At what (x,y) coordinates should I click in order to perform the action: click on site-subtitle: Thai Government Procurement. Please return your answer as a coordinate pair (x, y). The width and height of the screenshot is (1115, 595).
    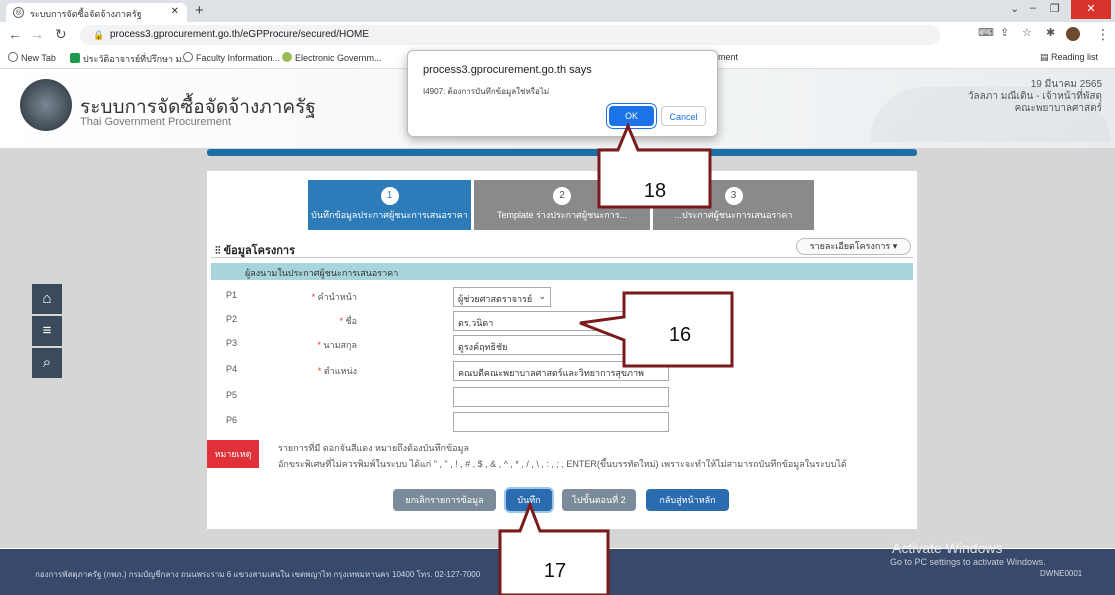
    Looking at the image, I should click on (156, 122).